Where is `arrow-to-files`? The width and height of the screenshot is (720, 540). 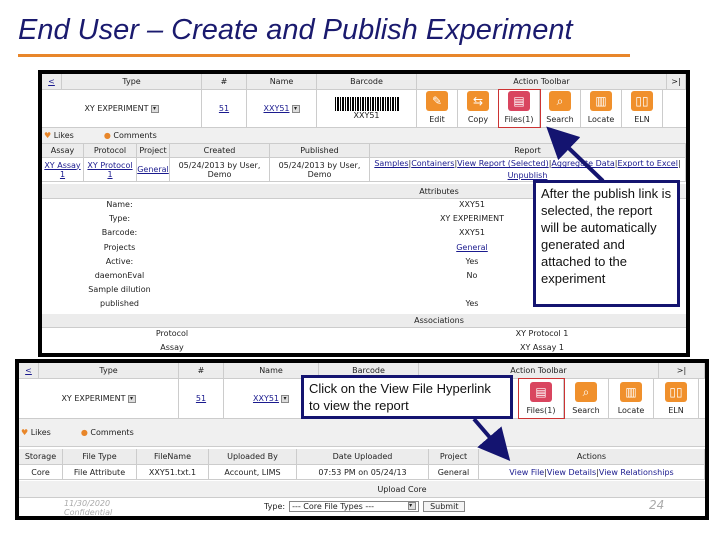
arrow-to-files is located at coordinates (575, 154).